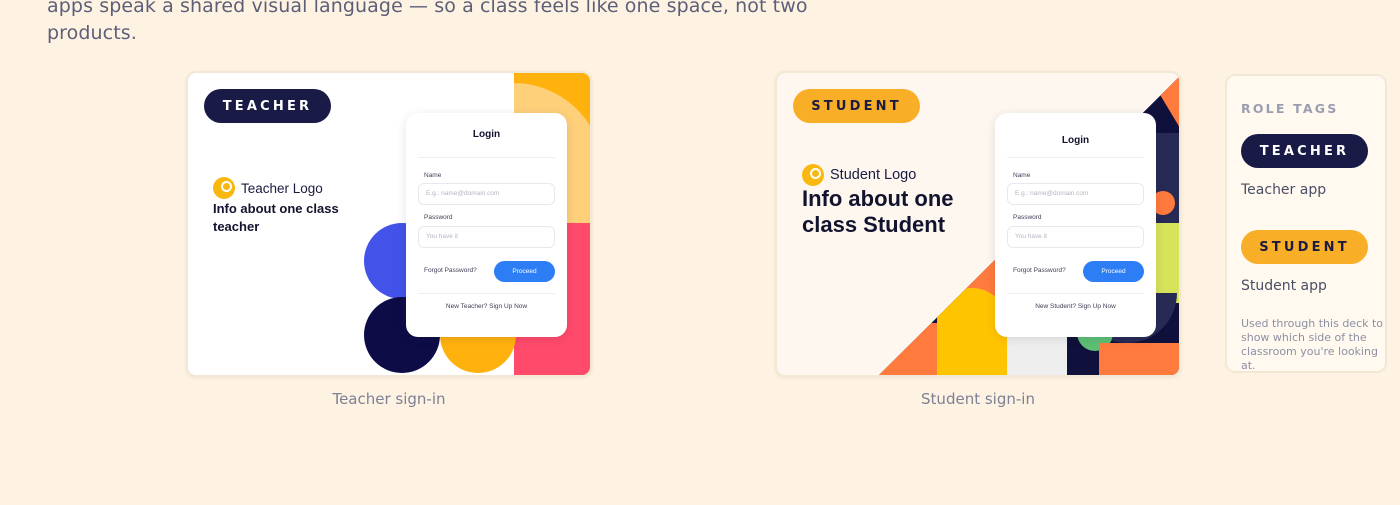  I want to click on teacher-logo: Teacher Logo, so click(268, 188).